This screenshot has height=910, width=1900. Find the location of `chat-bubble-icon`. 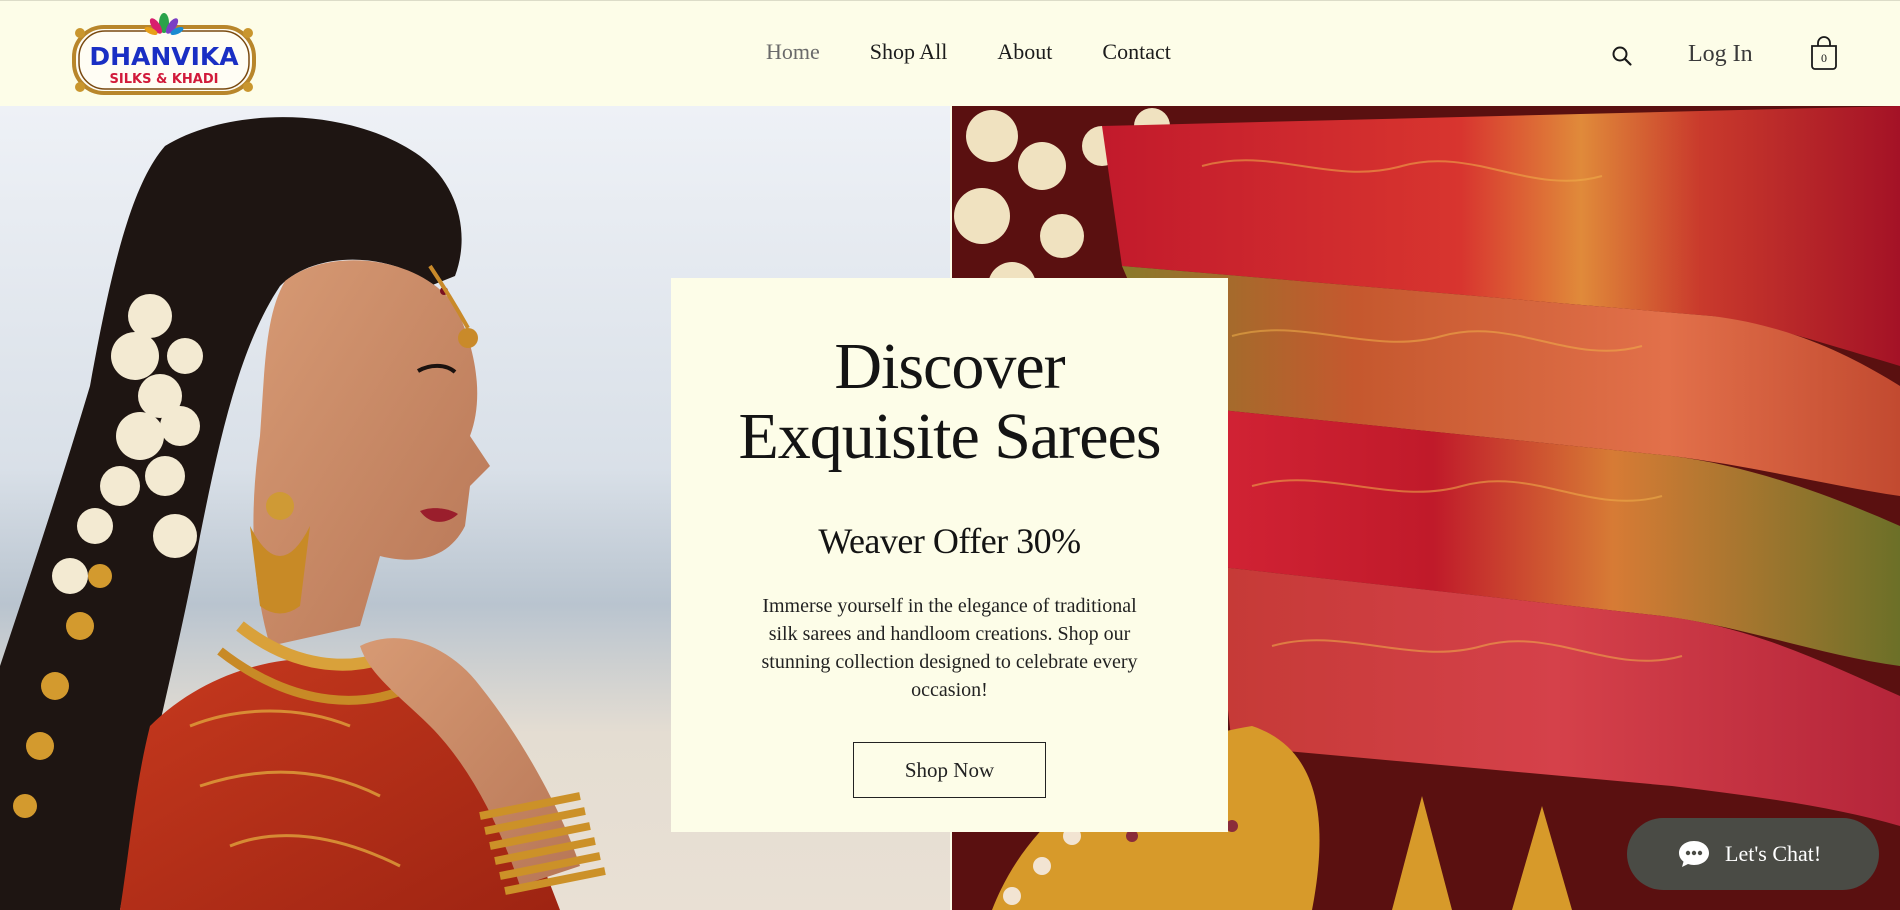

chat-bubble-icon is located at coordinates (1694, 854).